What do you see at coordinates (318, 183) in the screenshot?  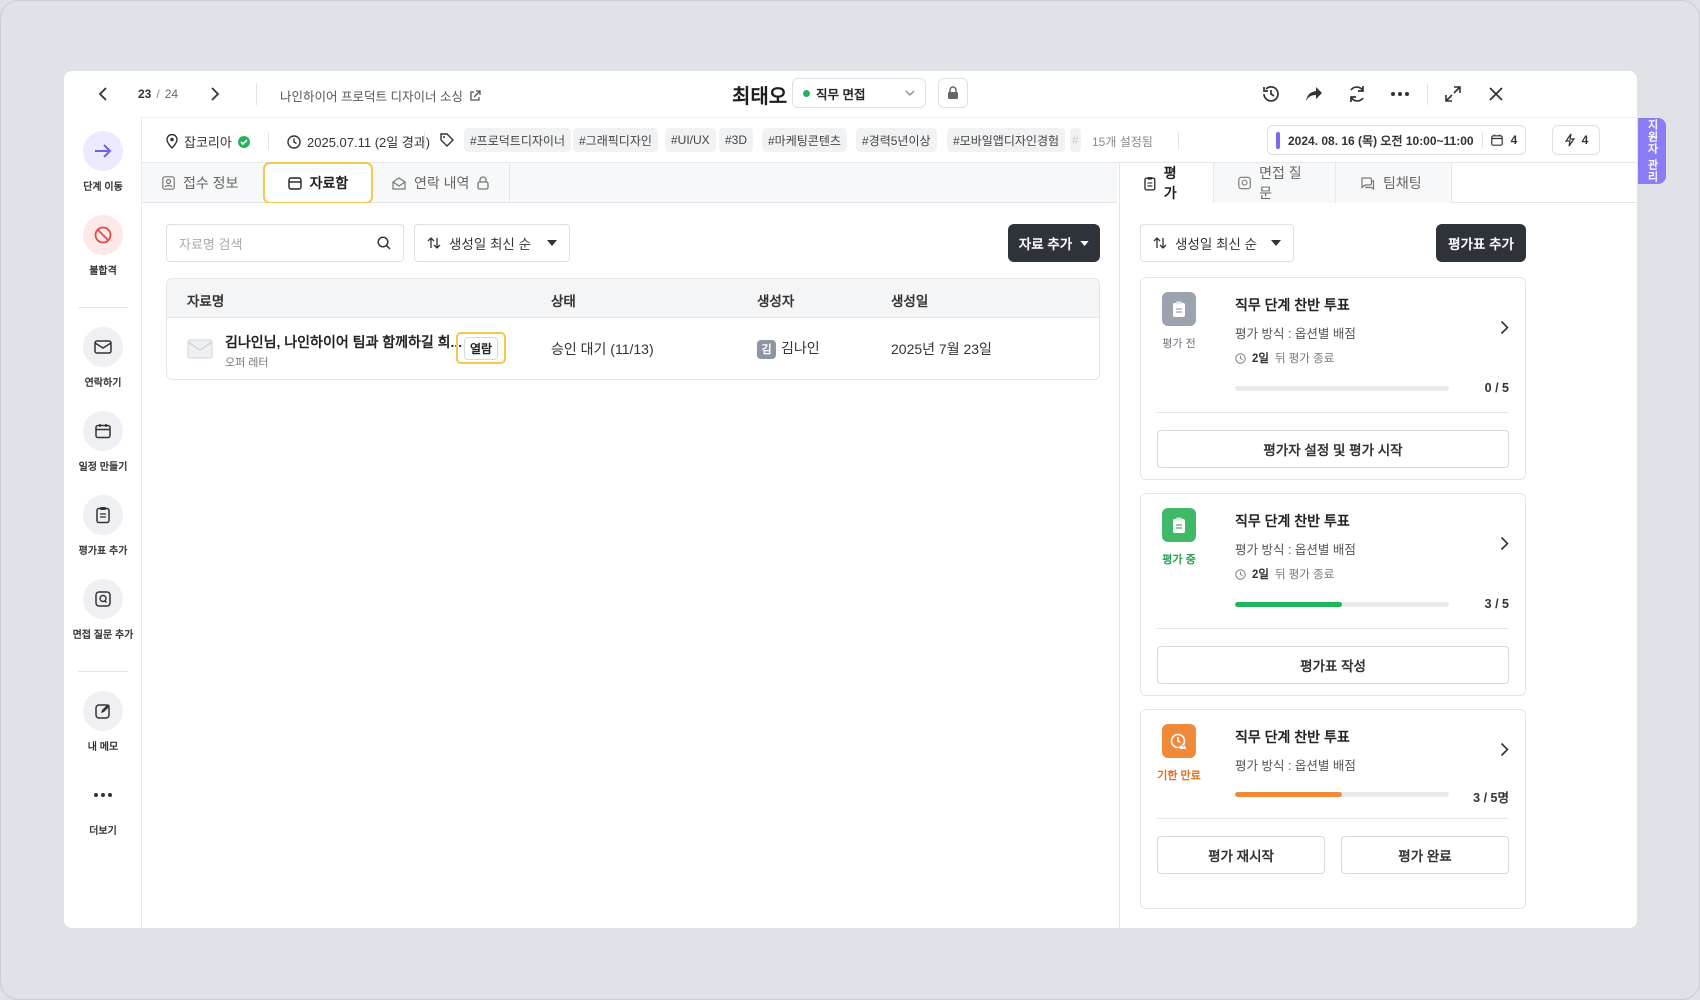 I see `tab-materials: 자료함` at bounding box center [318, 183].